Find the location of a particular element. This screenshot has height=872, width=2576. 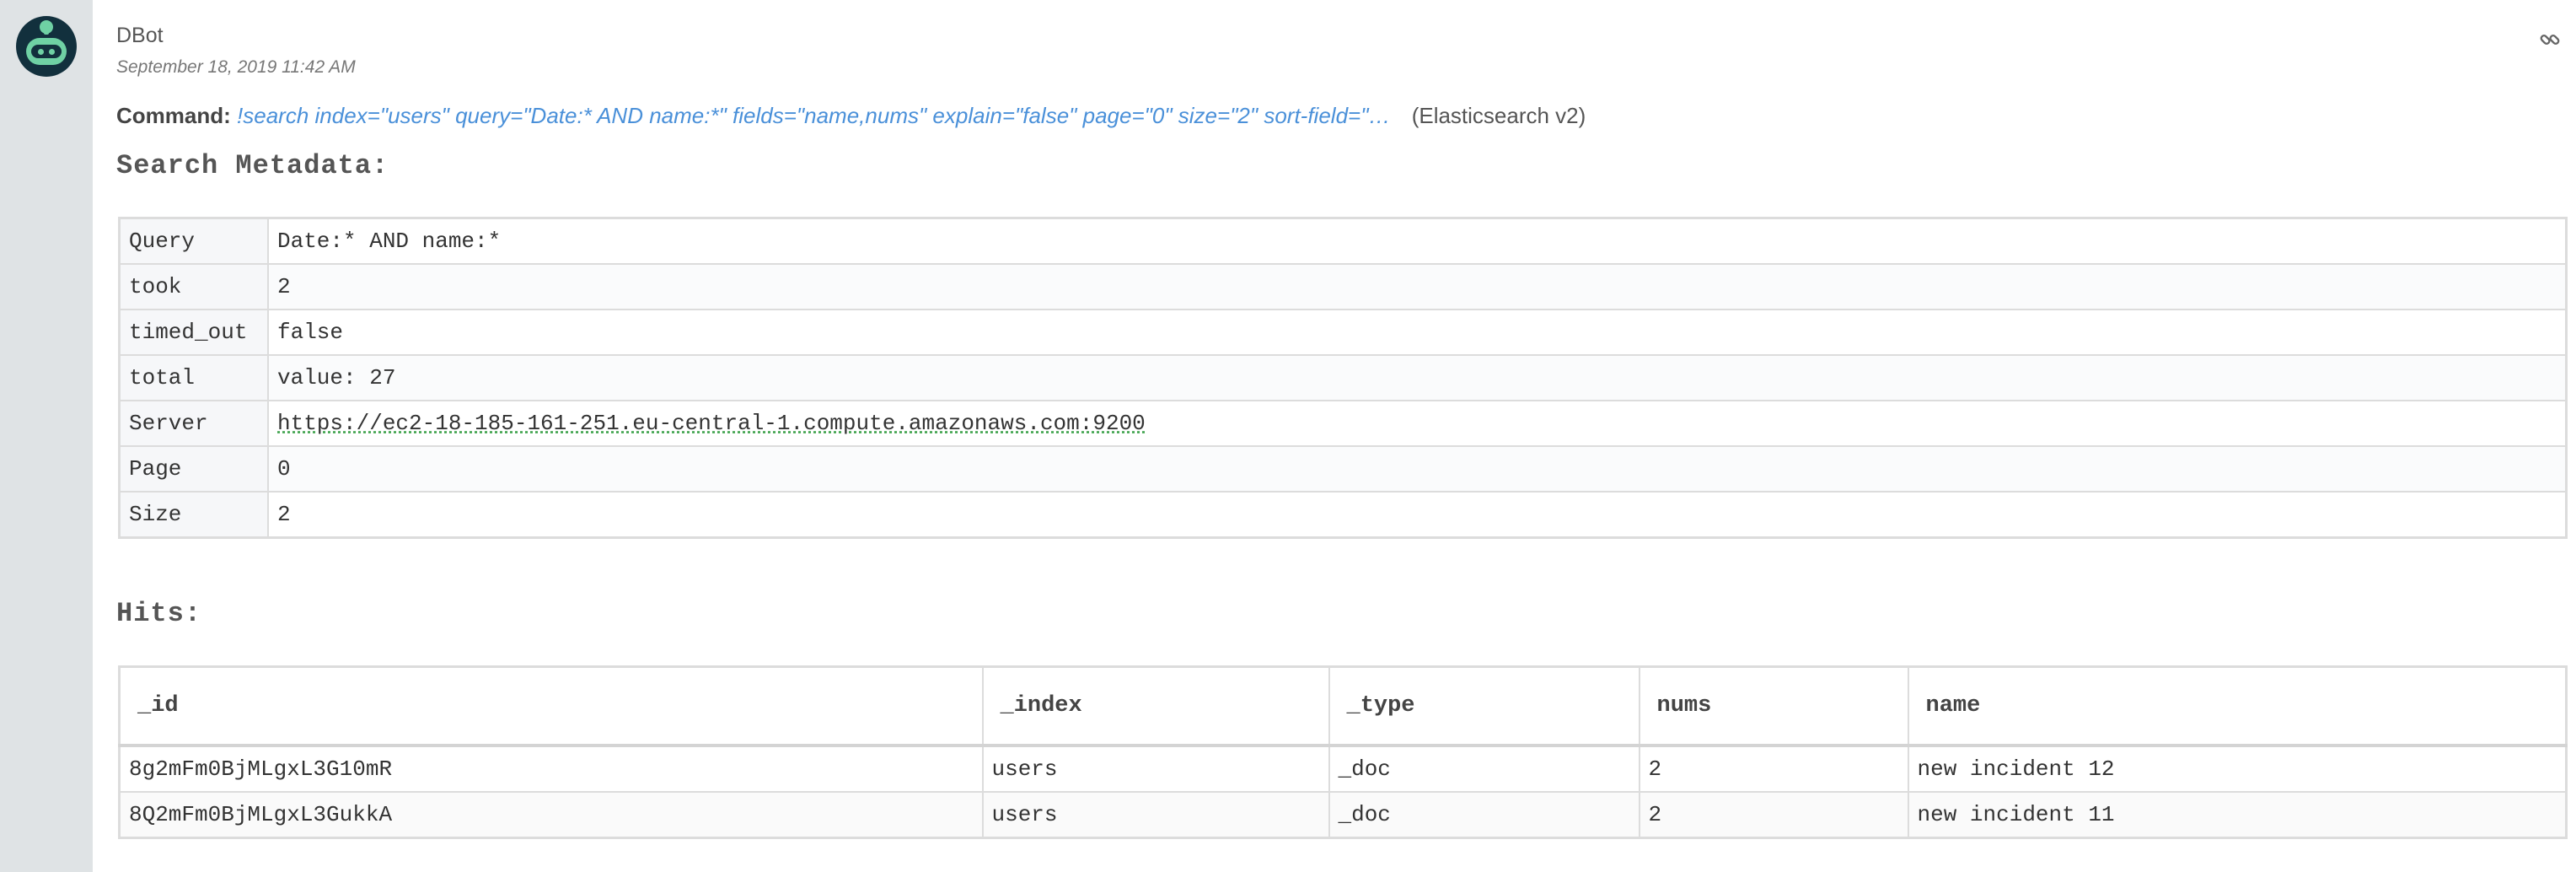

column-header-nums: nums is located at coordinates (1773, 706).